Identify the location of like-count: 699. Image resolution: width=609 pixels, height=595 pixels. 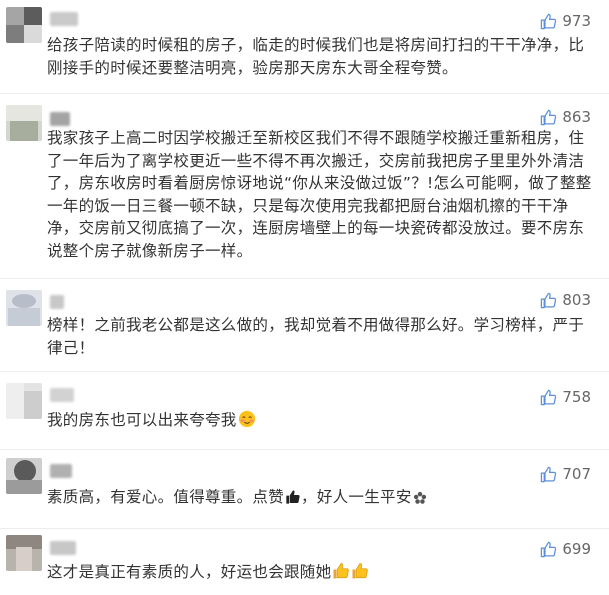
(576, 549).